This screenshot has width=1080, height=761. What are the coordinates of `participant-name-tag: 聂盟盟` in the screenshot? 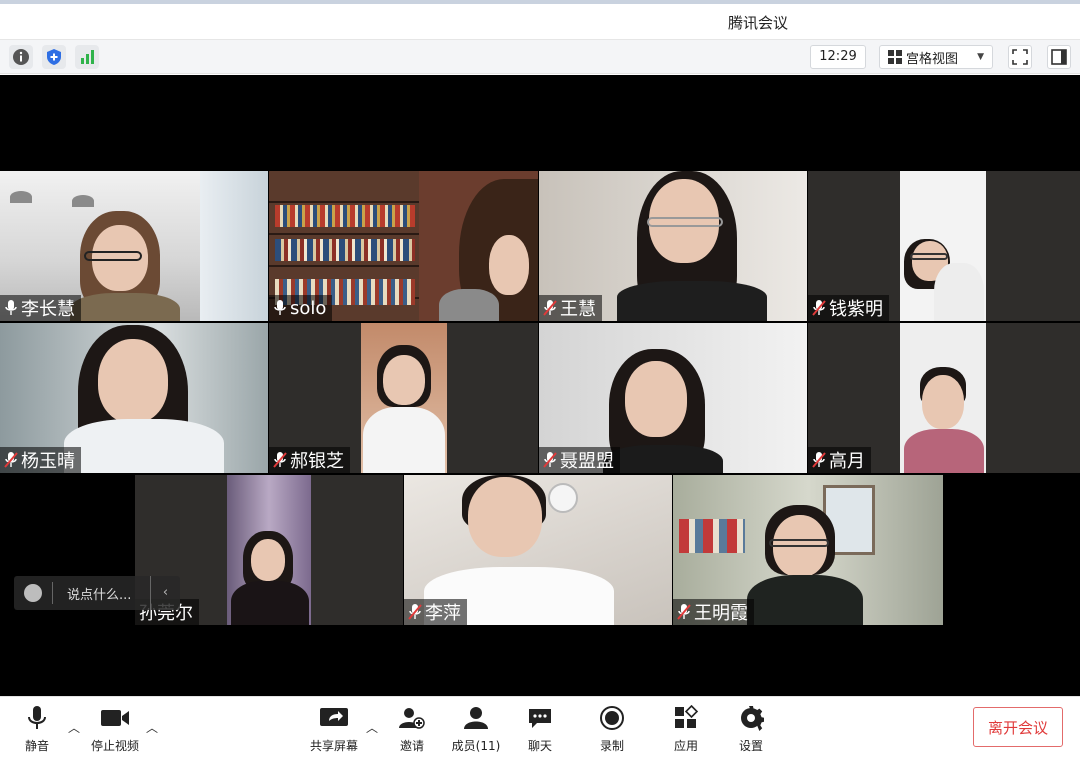 It's located at (579, 460).